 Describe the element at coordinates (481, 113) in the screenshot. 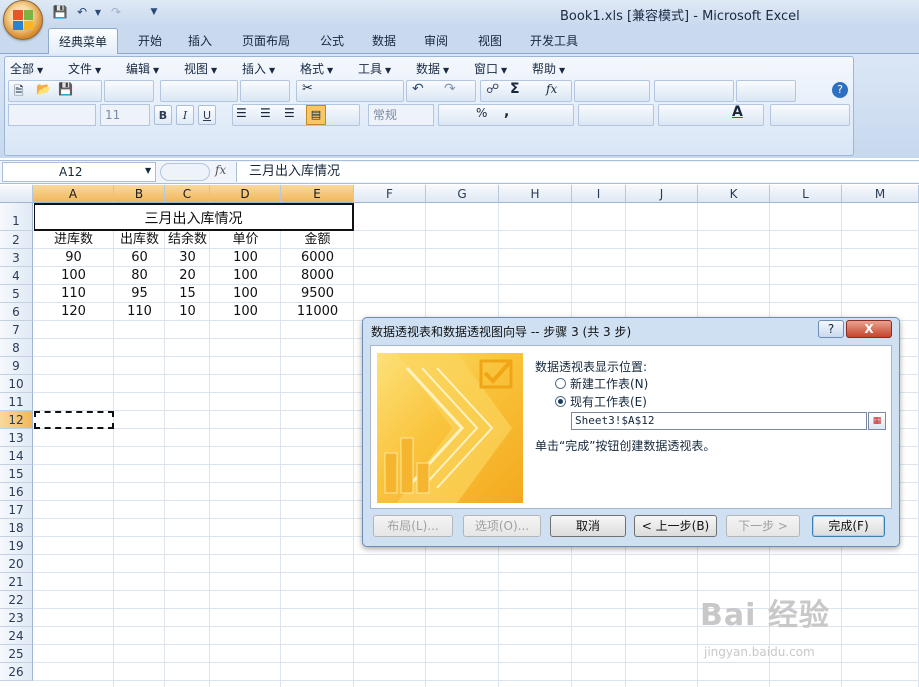

I see `percent-icon: %` at that location.